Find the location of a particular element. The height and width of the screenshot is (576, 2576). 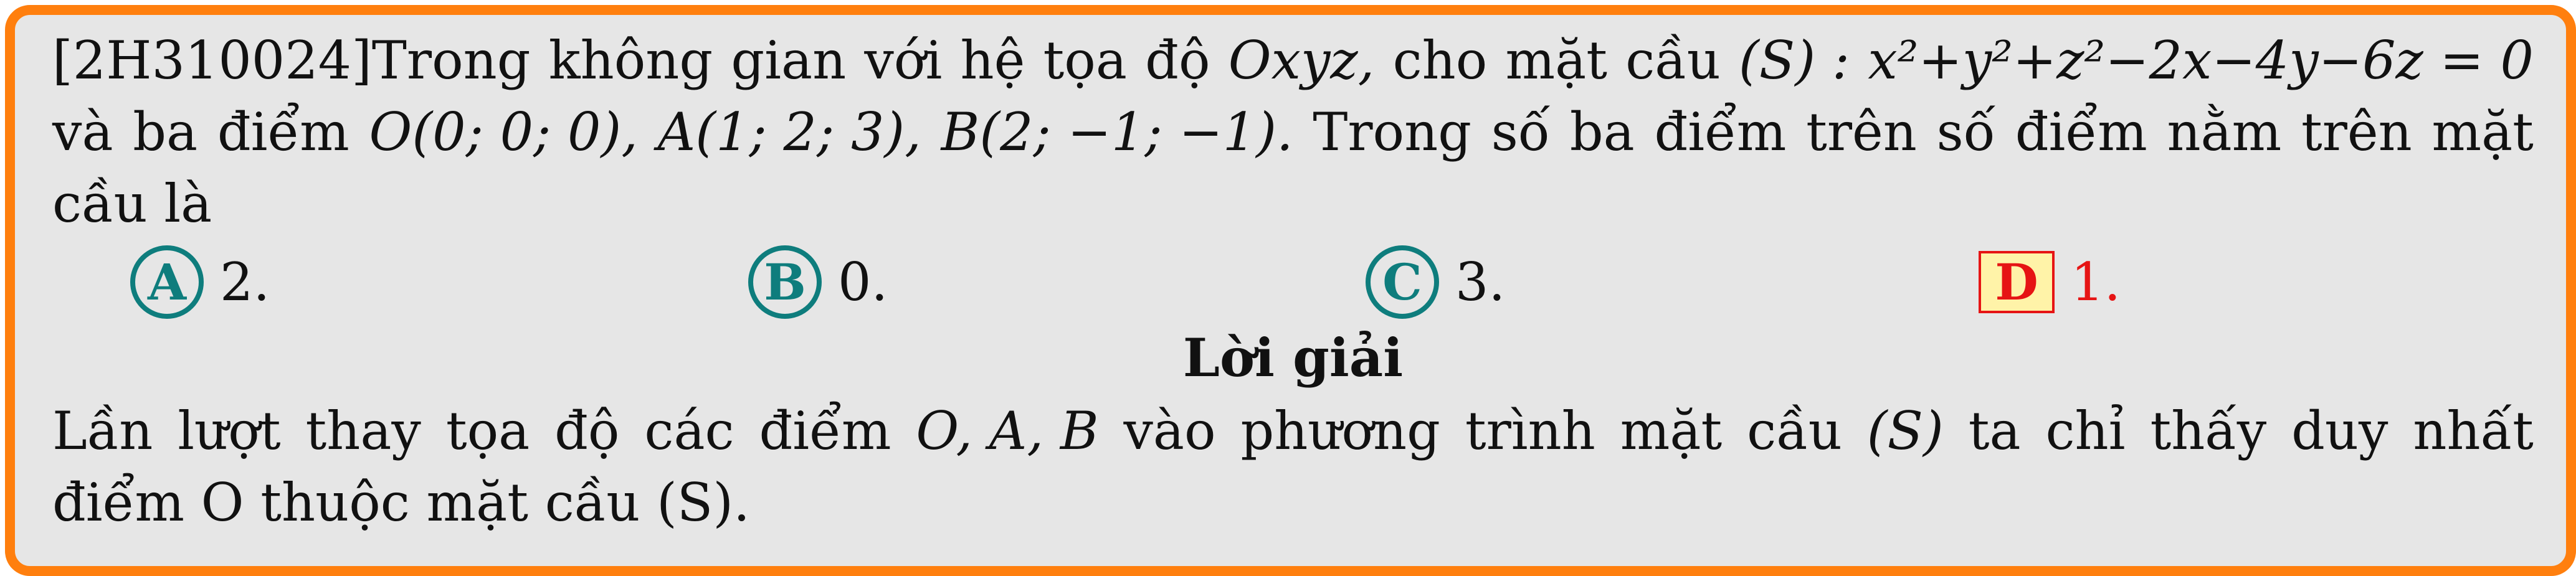

option-c-text: 3. is located at coordinates (1480, 282).